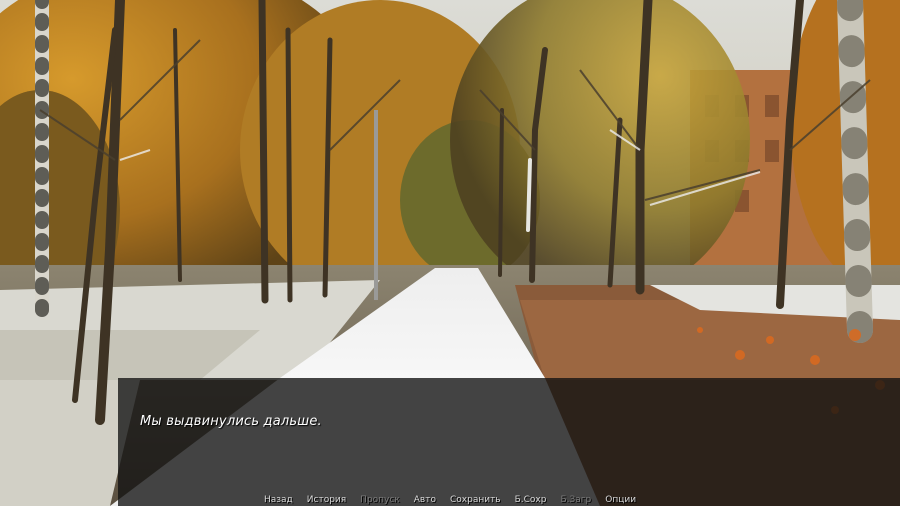 This screenshot has width=900, height=506. What do you see at coordinates (575, 500) in the screenshot?
I see `quick-menu-quick-load: Б.Загр` at bounding box center [575, 500].